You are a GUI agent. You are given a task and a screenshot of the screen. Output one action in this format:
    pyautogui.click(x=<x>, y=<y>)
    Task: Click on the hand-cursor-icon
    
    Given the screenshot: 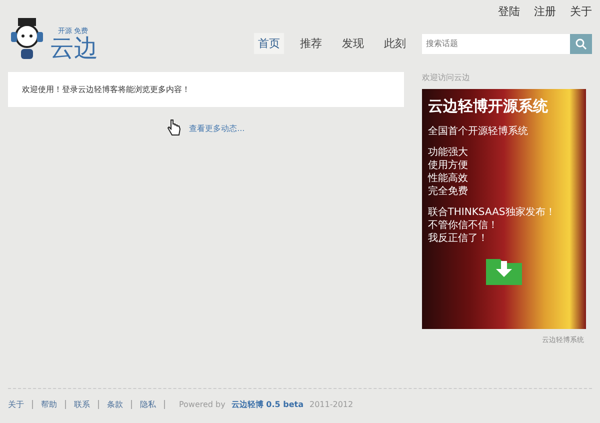 What is the action you would take?
    pyautogui.click(x=174, y=128)
    